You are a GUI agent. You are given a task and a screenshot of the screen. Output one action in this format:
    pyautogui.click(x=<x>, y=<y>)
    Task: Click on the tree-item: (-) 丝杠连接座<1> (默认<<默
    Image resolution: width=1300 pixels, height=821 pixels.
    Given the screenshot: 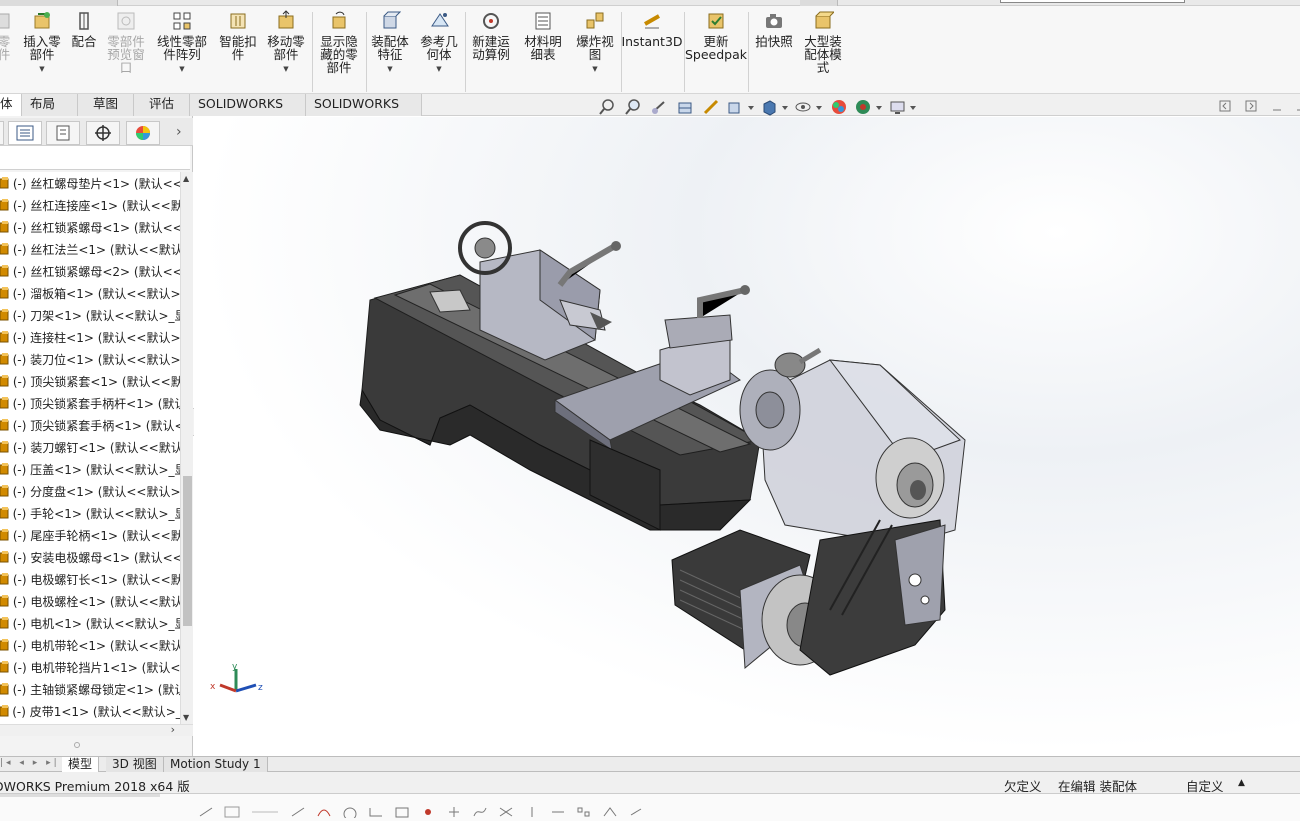 What is the action you would take?
    pyautogui.click(x=90, y=205)
    